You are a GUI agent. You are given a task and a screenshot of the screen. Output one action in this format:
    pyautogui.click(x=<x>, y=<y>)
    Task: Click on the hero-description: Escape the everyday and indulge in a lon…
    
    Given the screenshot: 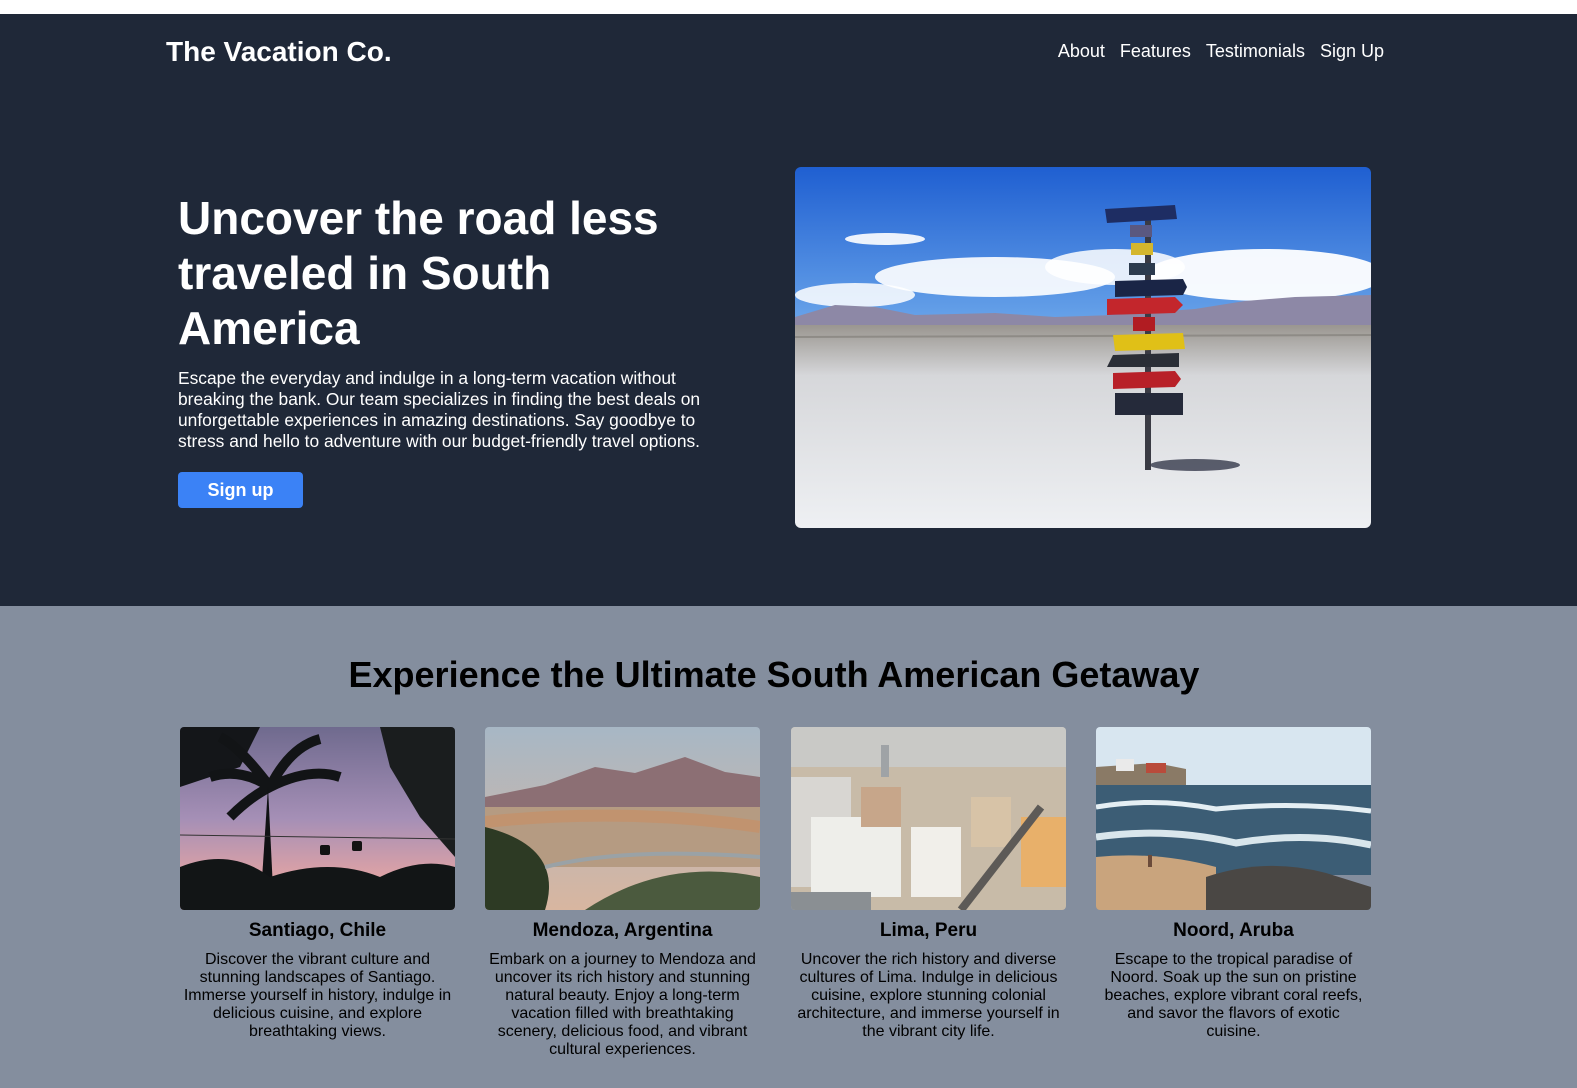 What is the action you would take?
    pyautogui.click(x=439, y=409)
    